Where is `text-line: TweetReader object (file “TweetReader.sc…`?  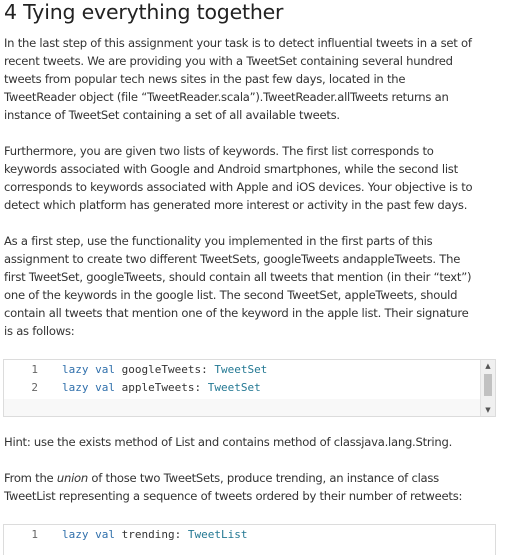 text-line: TweetReader object (file “TweetReader.sc… is located at coordinates (226, 97).